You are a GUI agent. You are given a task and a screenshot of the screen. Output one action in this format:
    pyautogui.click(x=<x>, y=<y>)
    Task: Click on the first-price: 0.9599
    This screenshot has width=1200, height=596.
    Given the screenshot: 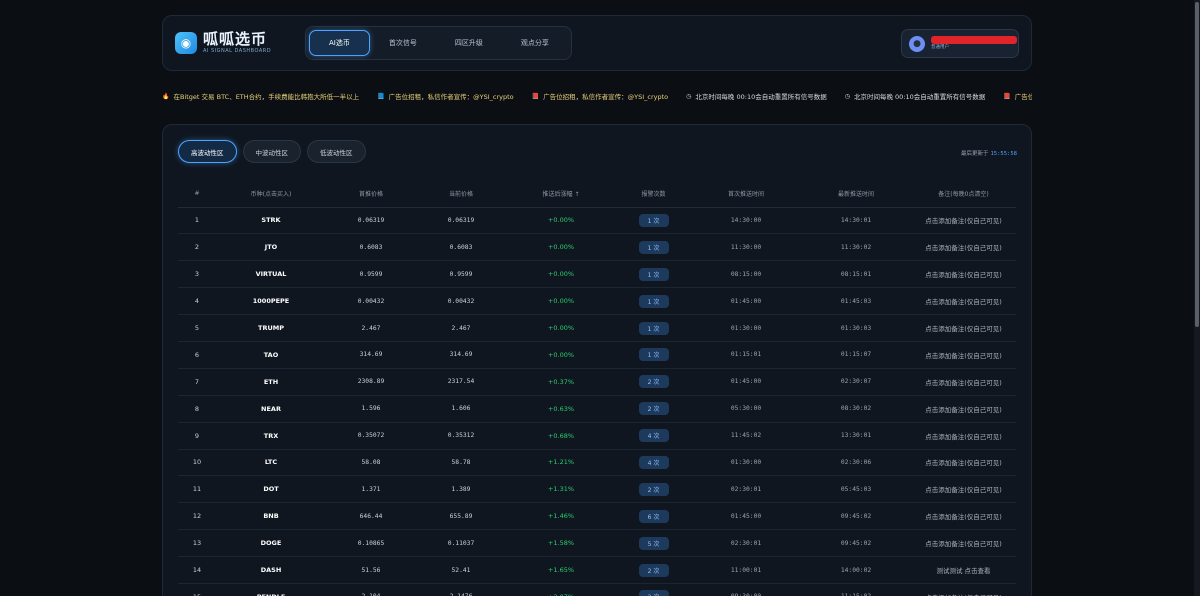 What is the action you would take?
    pyautogui.click(x=371, y=274)
    